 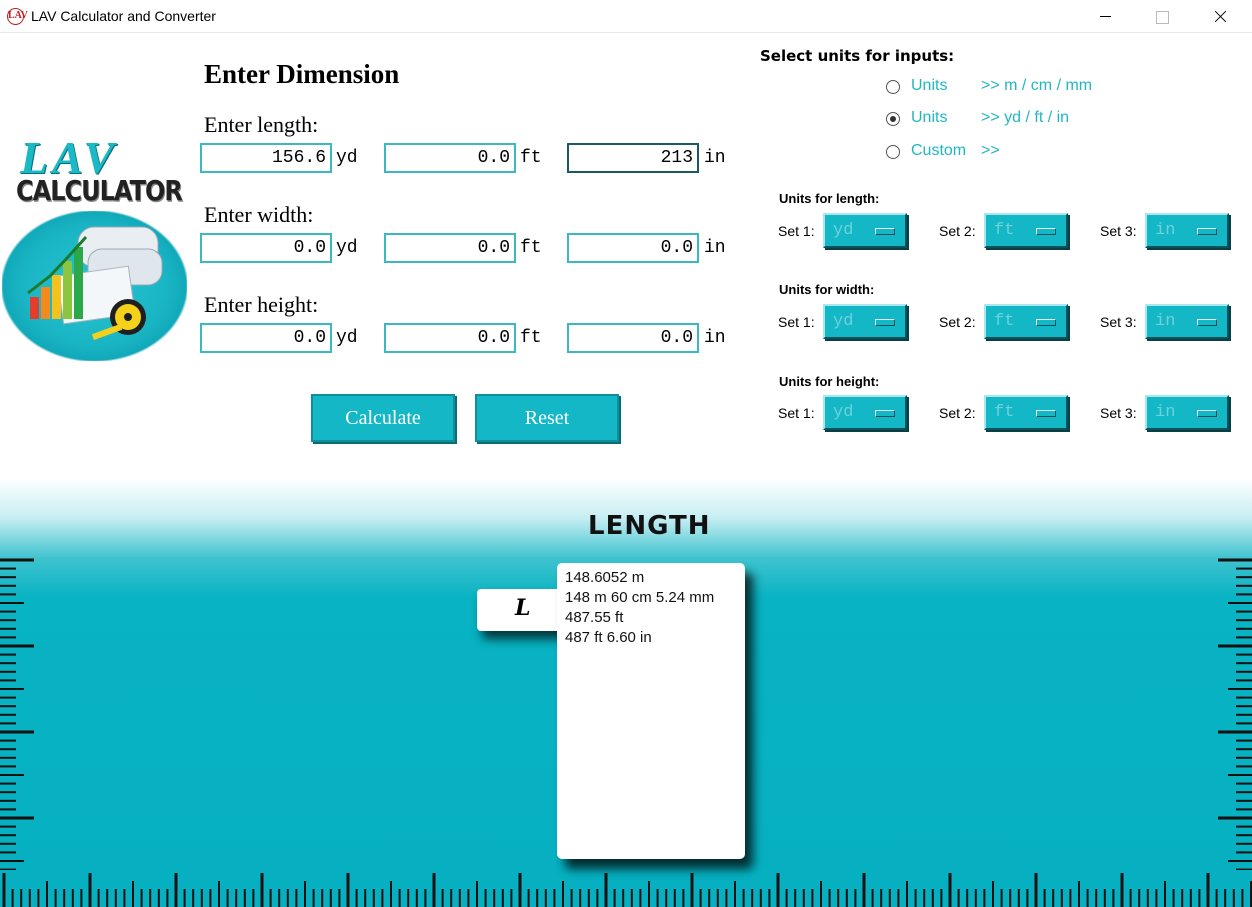 What do you see at coordinates (929, 117) in the screenshot?
I see `radio-imperial-label: Units` at bounding box center [929, 117].